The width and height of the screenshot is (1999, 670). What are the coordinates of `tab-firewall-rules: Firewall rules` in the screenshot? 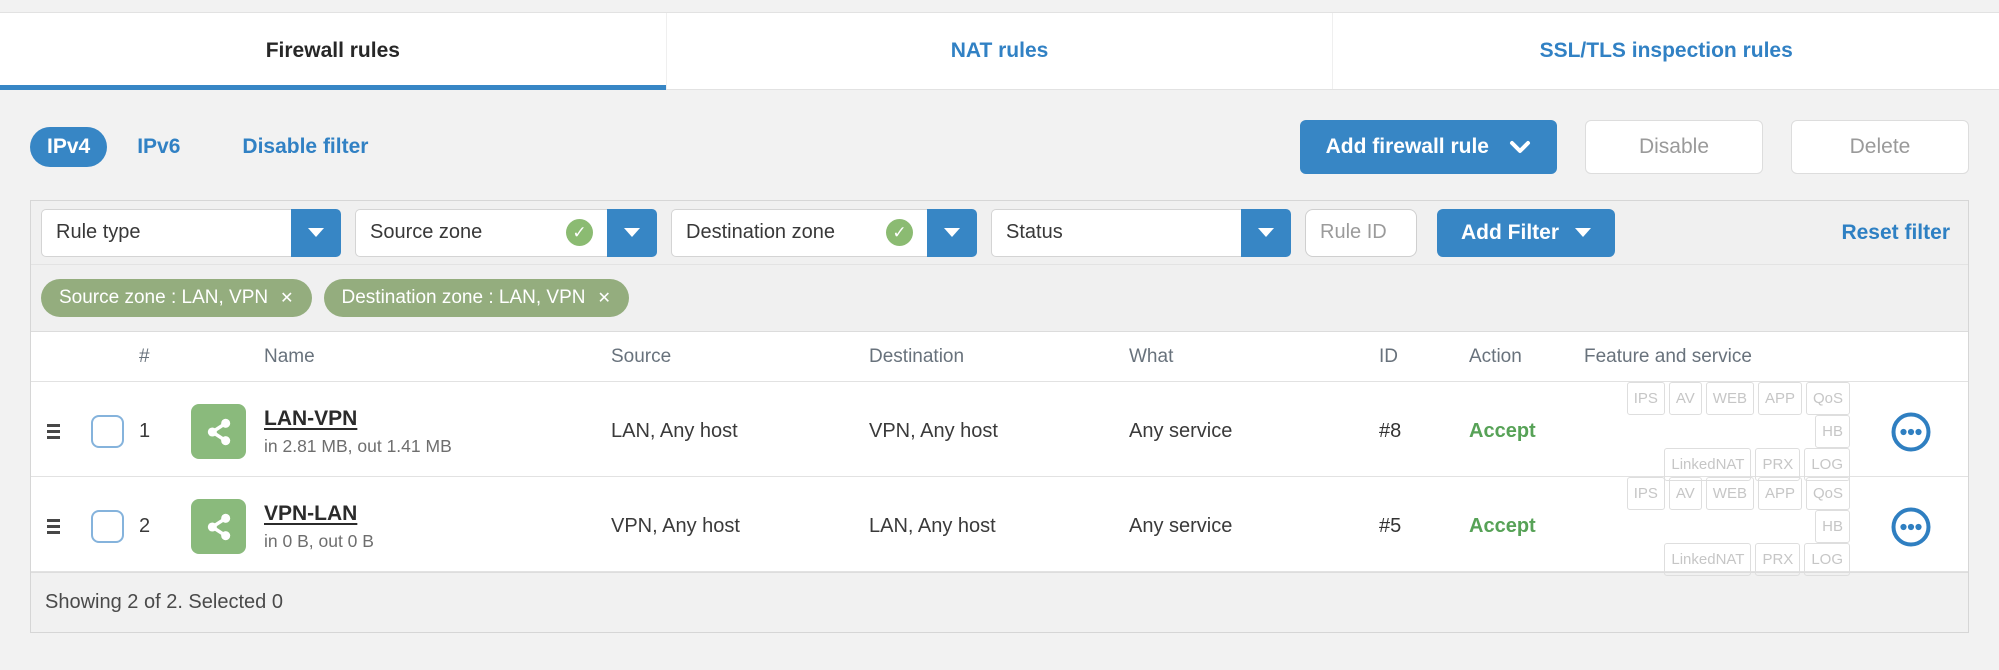 It's located at (333, 51).